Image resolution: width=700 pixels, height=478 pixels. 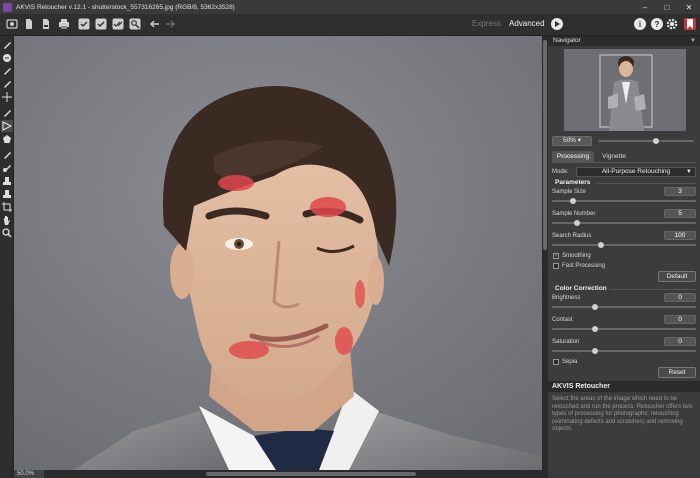 What do you see at coordinates (624, 41) in the screenshot?
I see `navigator-header: Navigator ▼` at bounding box center [624, 41].